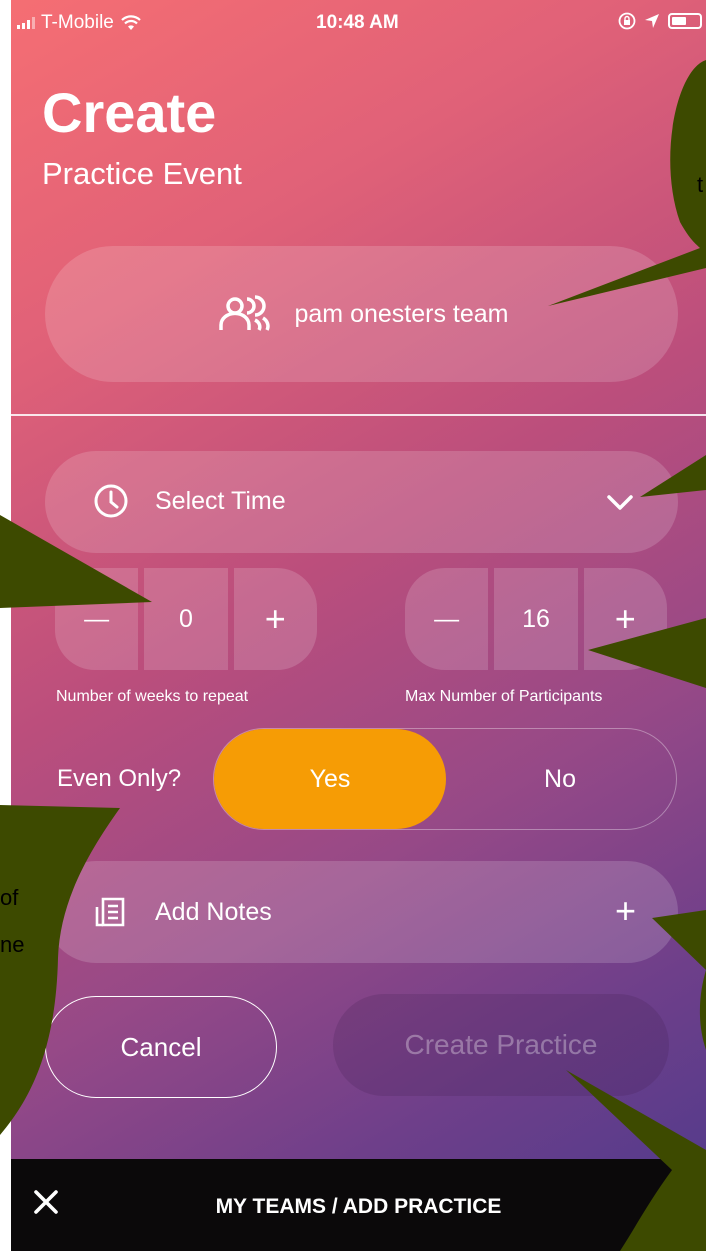  I want to click on rotation-lock-icon, so click(627, 21).